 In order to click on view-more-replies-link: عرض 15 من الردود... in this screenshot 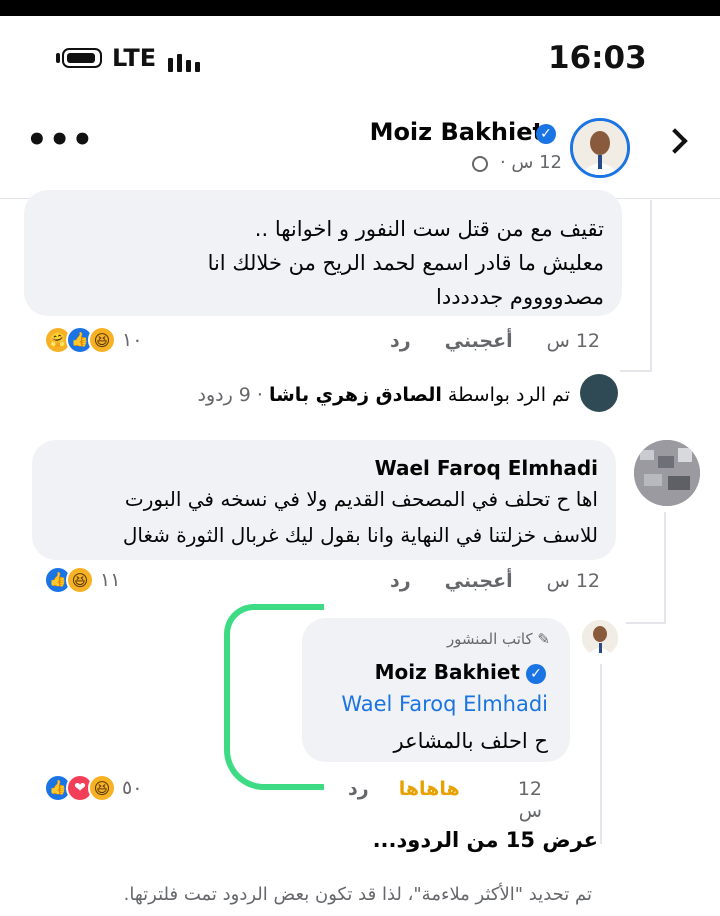, I will do `click(474, 840)`.